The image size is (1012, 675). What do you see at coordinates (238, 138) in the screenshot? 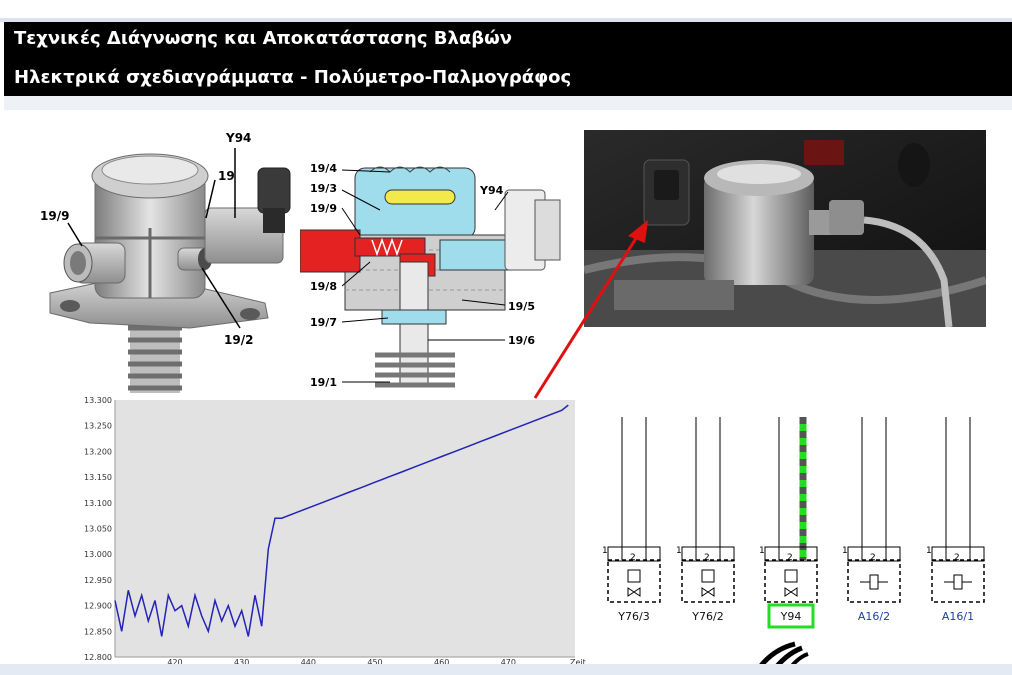
I see `pump-label-y94: Y94` at bounding box center [238, 138].